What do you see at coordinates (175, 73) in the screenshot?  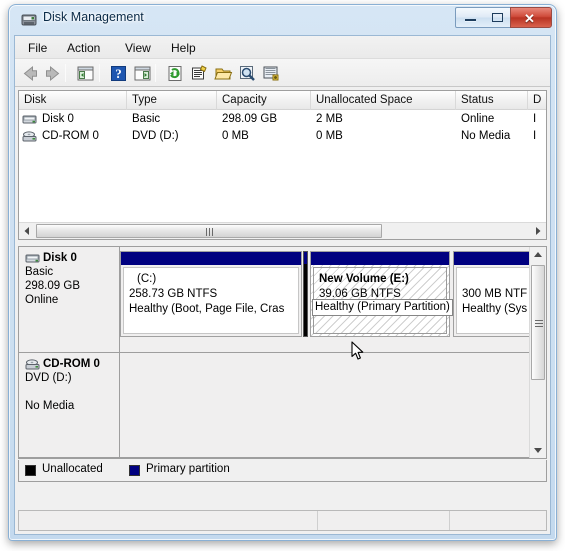 I see `refresh-icon` at bounding box center [175, 73].